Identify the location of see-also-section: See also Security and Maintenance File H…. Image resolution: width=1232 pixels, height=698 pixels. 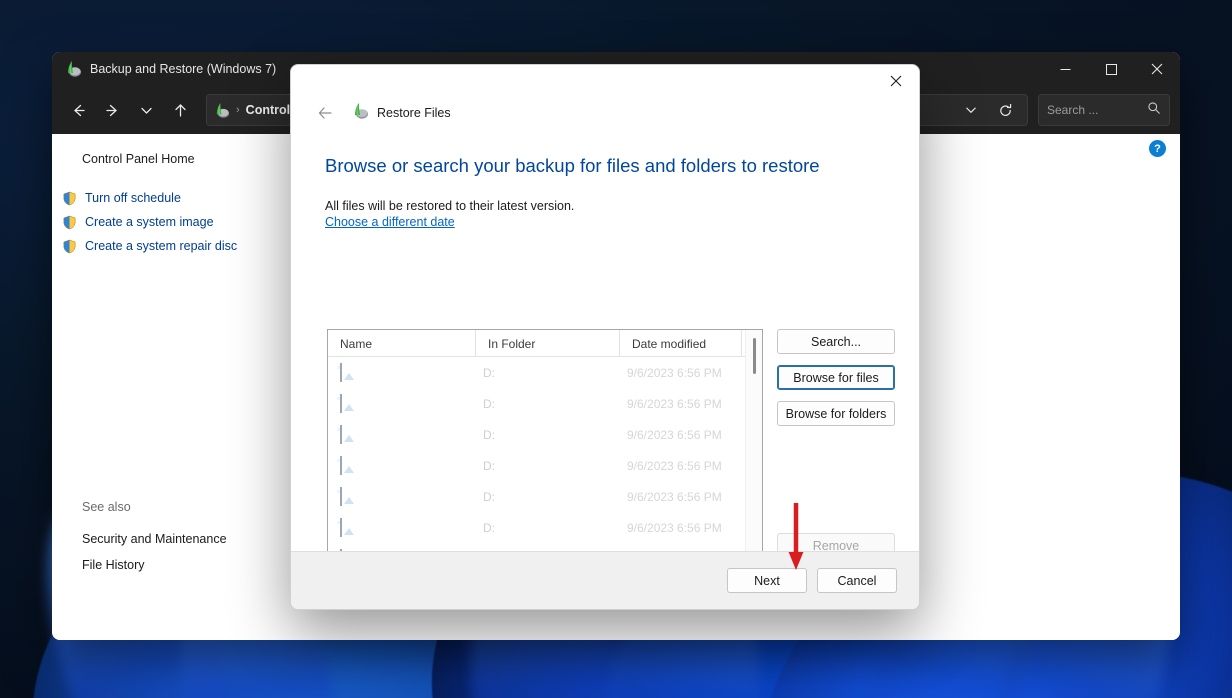
(167, 539).